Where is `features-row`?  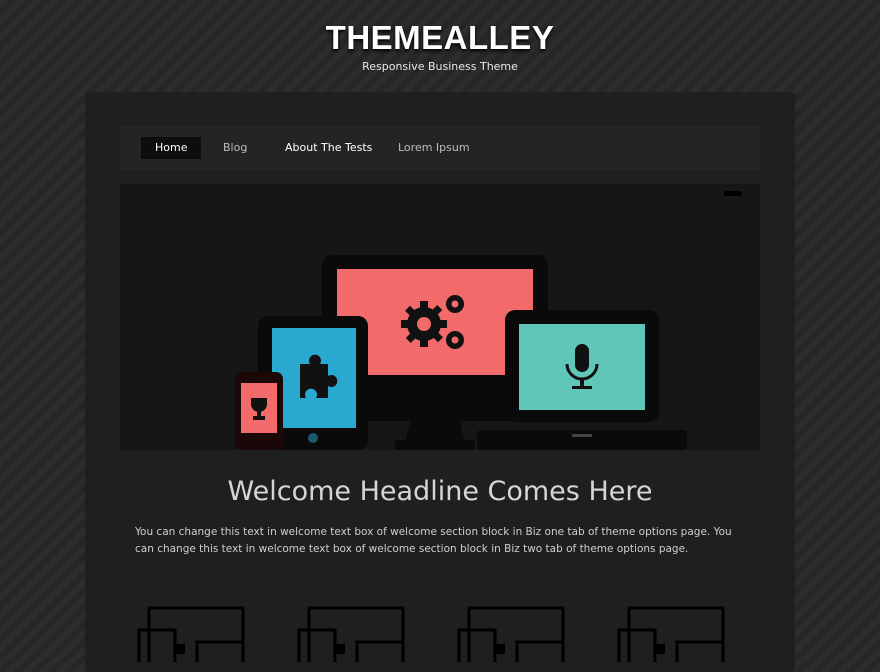 features-row is located at coordinates (445, 637).